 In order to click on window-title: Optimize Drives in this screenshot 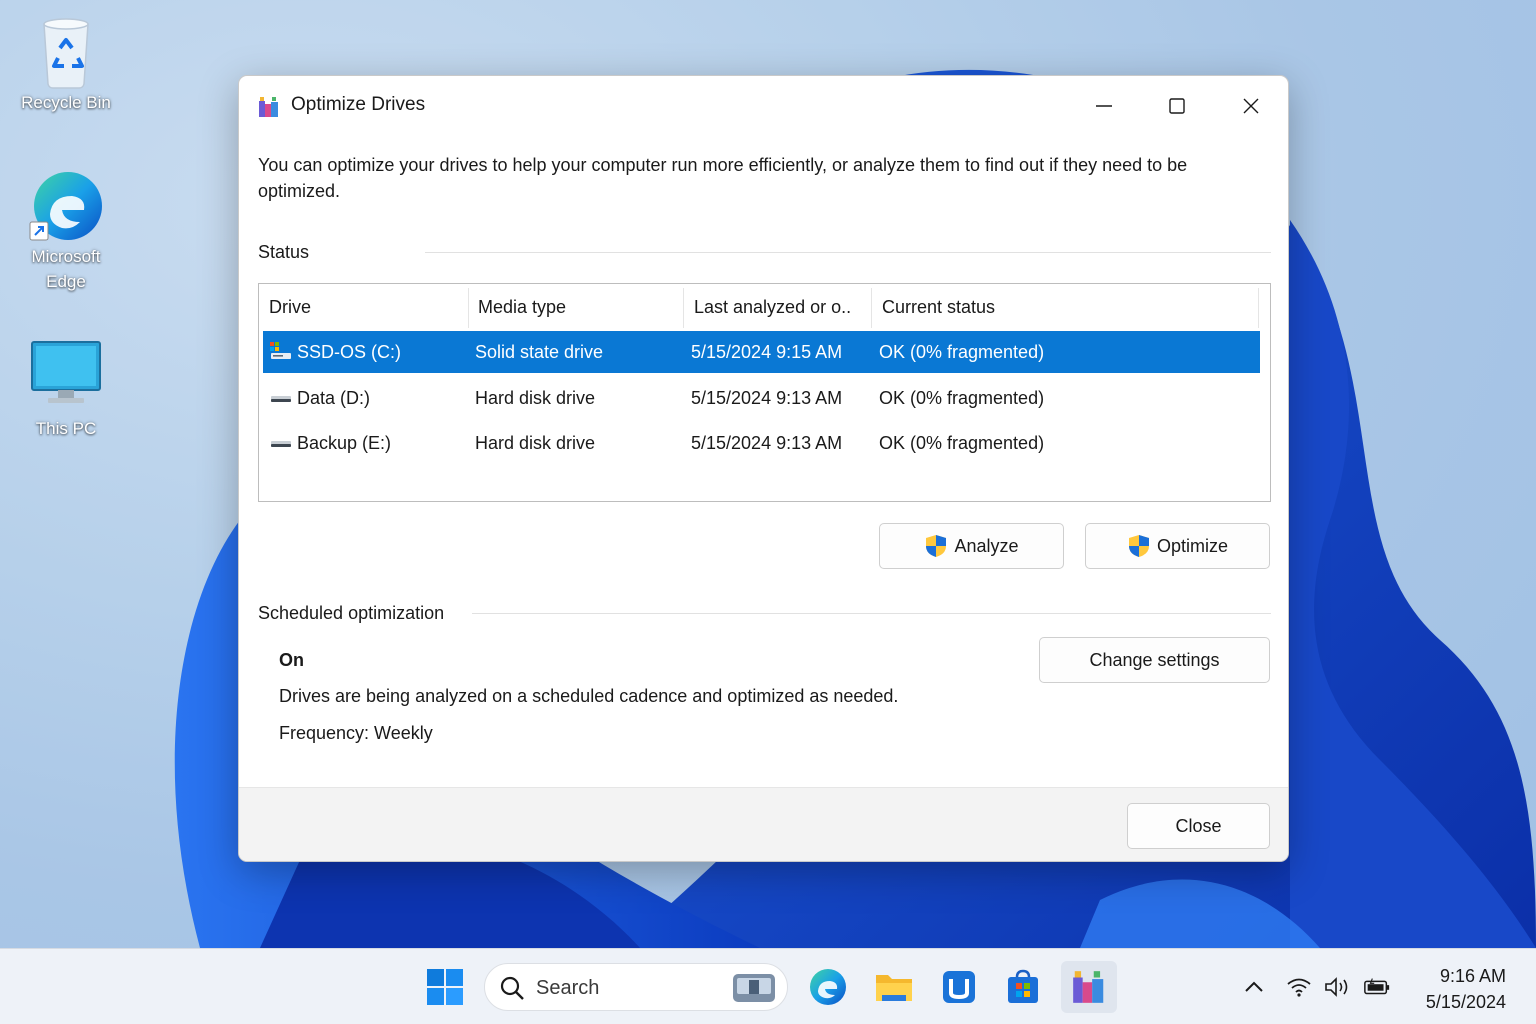, I will do `click(358, 104)`.